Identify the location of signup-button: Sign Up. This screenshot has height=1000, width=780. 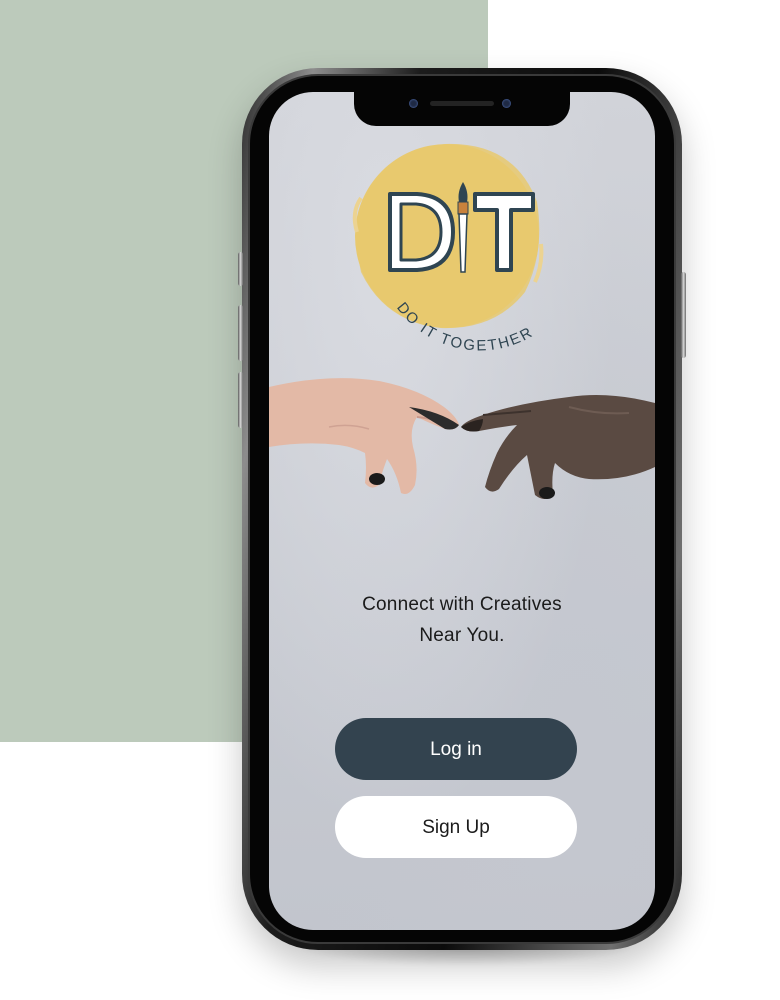
(456, 827).